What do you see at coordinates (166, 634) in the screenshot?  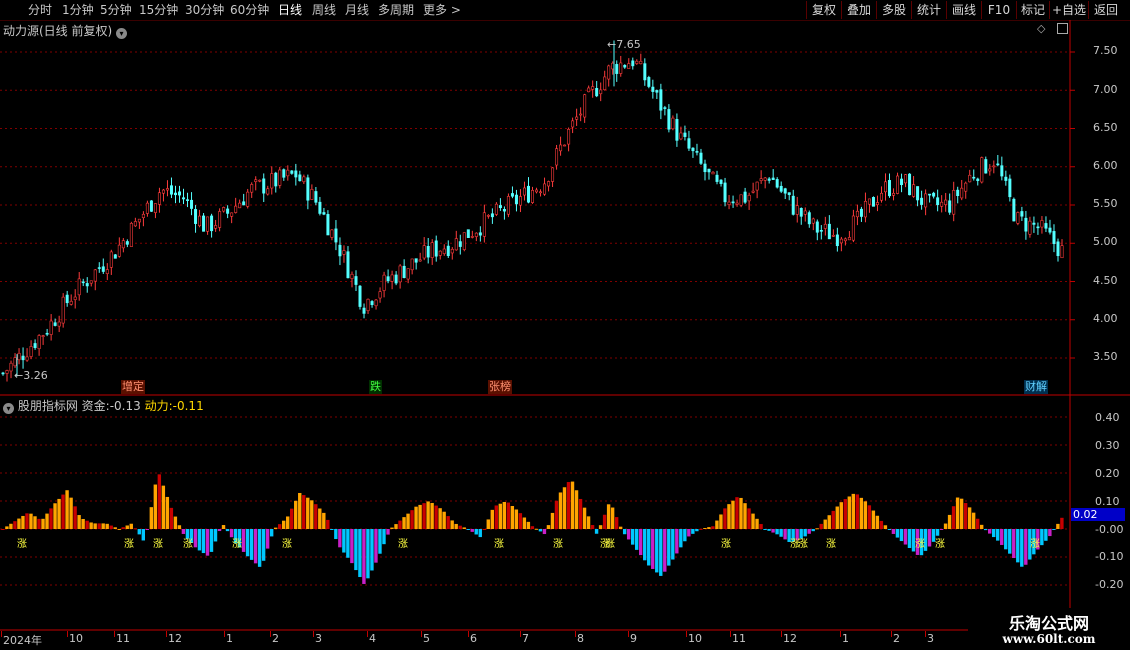 I see `time-tick` at bounding box center [166, 634].